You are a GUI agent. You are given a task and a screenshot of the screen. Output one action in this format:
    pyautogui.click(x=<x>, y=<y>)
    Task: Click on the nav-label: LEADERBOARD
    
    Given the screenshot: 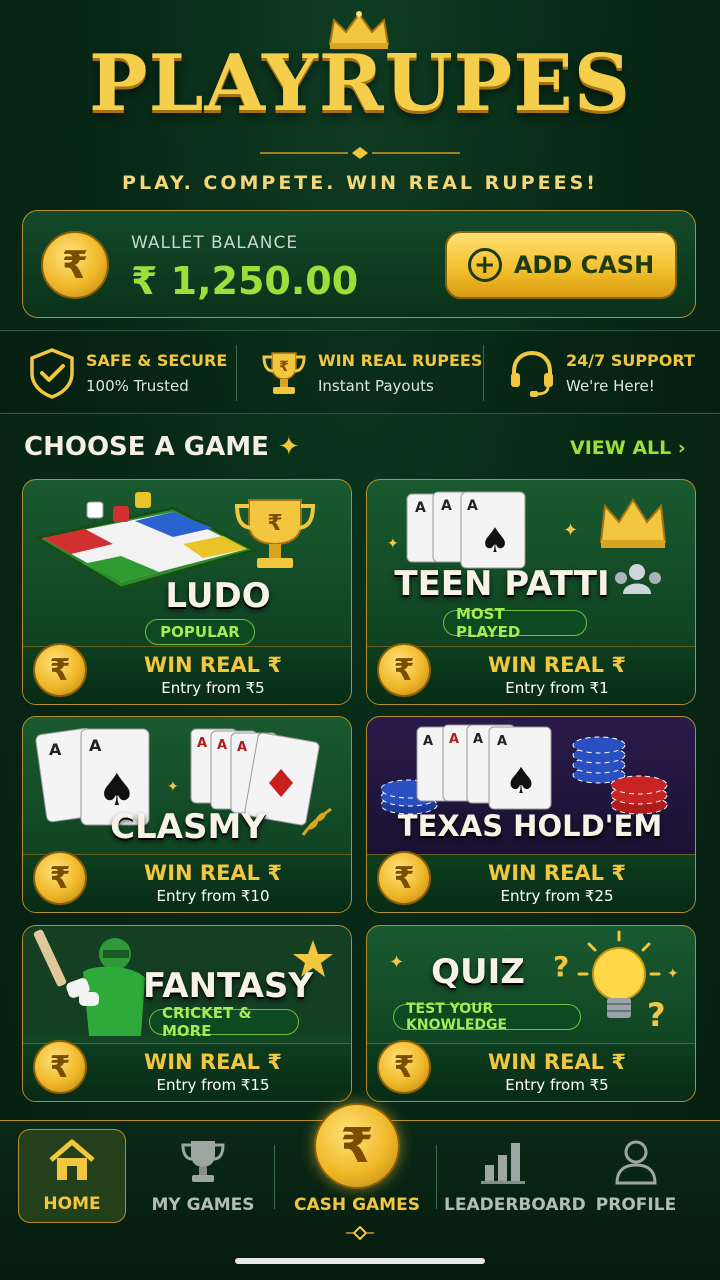 What is the action you would take?
    pyautogui.click(x=515, y=1205)
    